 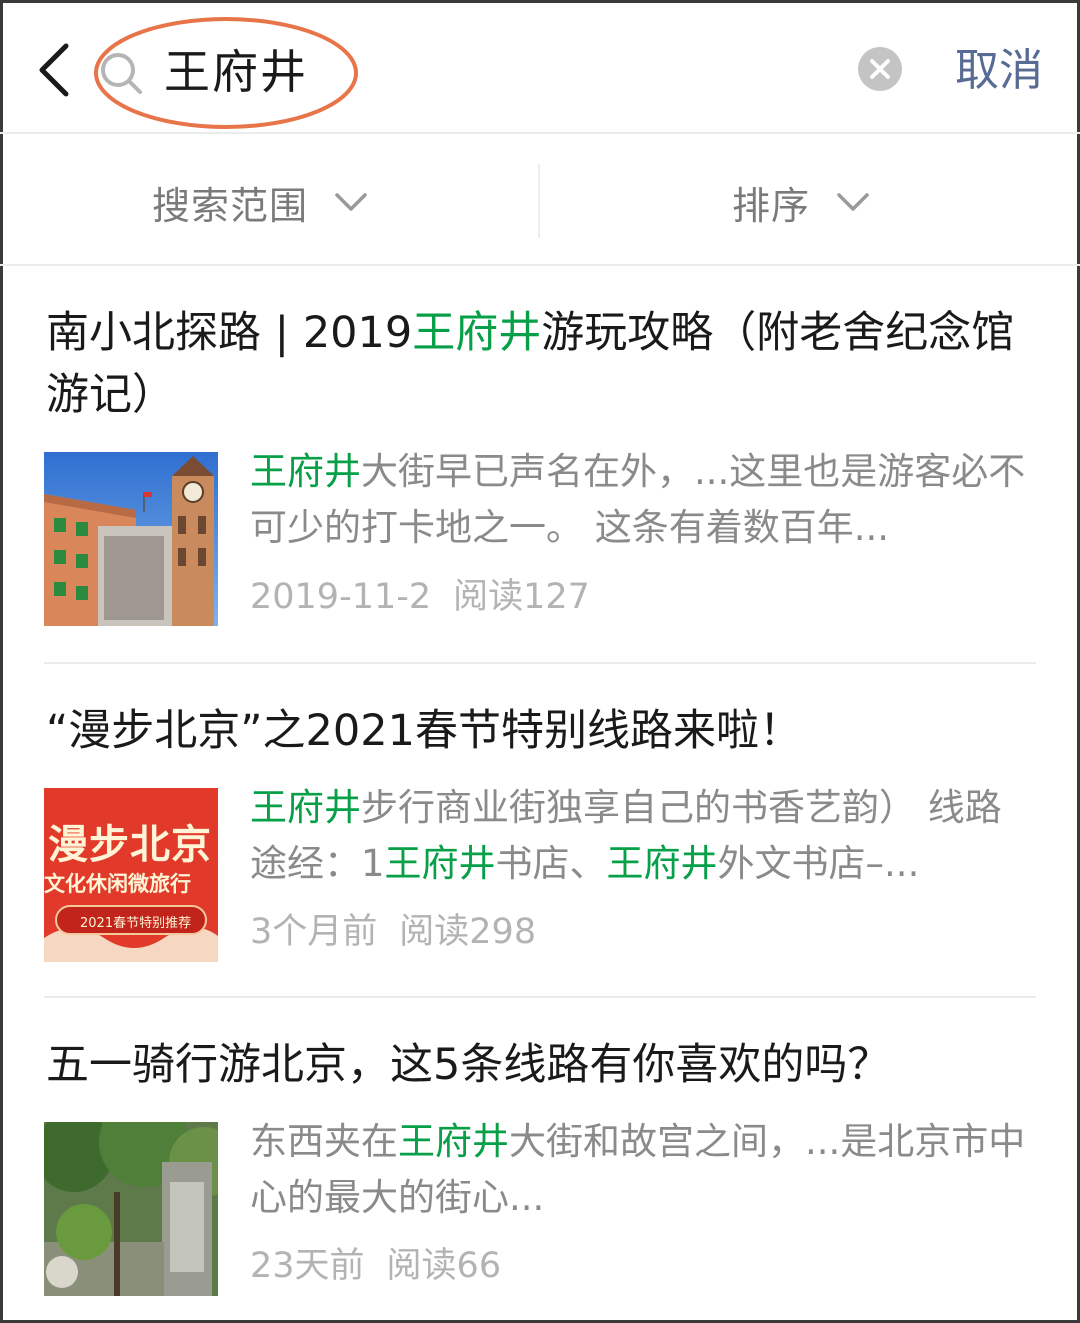 I want to click on result-meta: 3个月前 阅读298, so click(x=393, y=932).